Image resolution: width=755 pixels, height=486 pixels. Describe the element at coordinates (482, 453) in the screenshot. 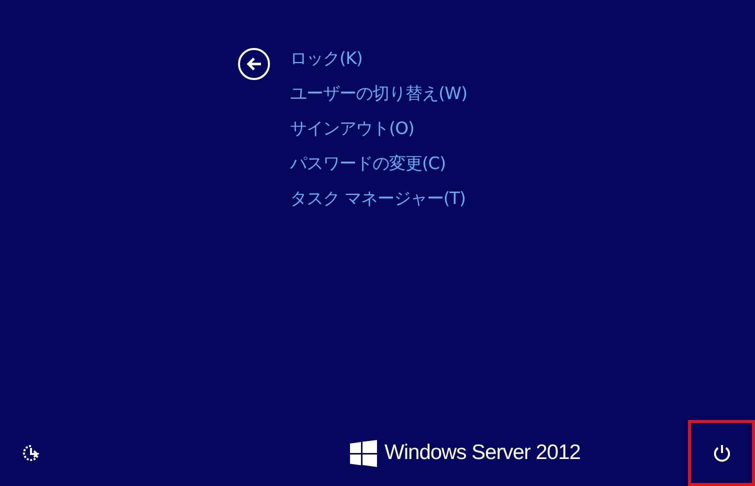

I see `product-name: Windows Server 2012` at that location.